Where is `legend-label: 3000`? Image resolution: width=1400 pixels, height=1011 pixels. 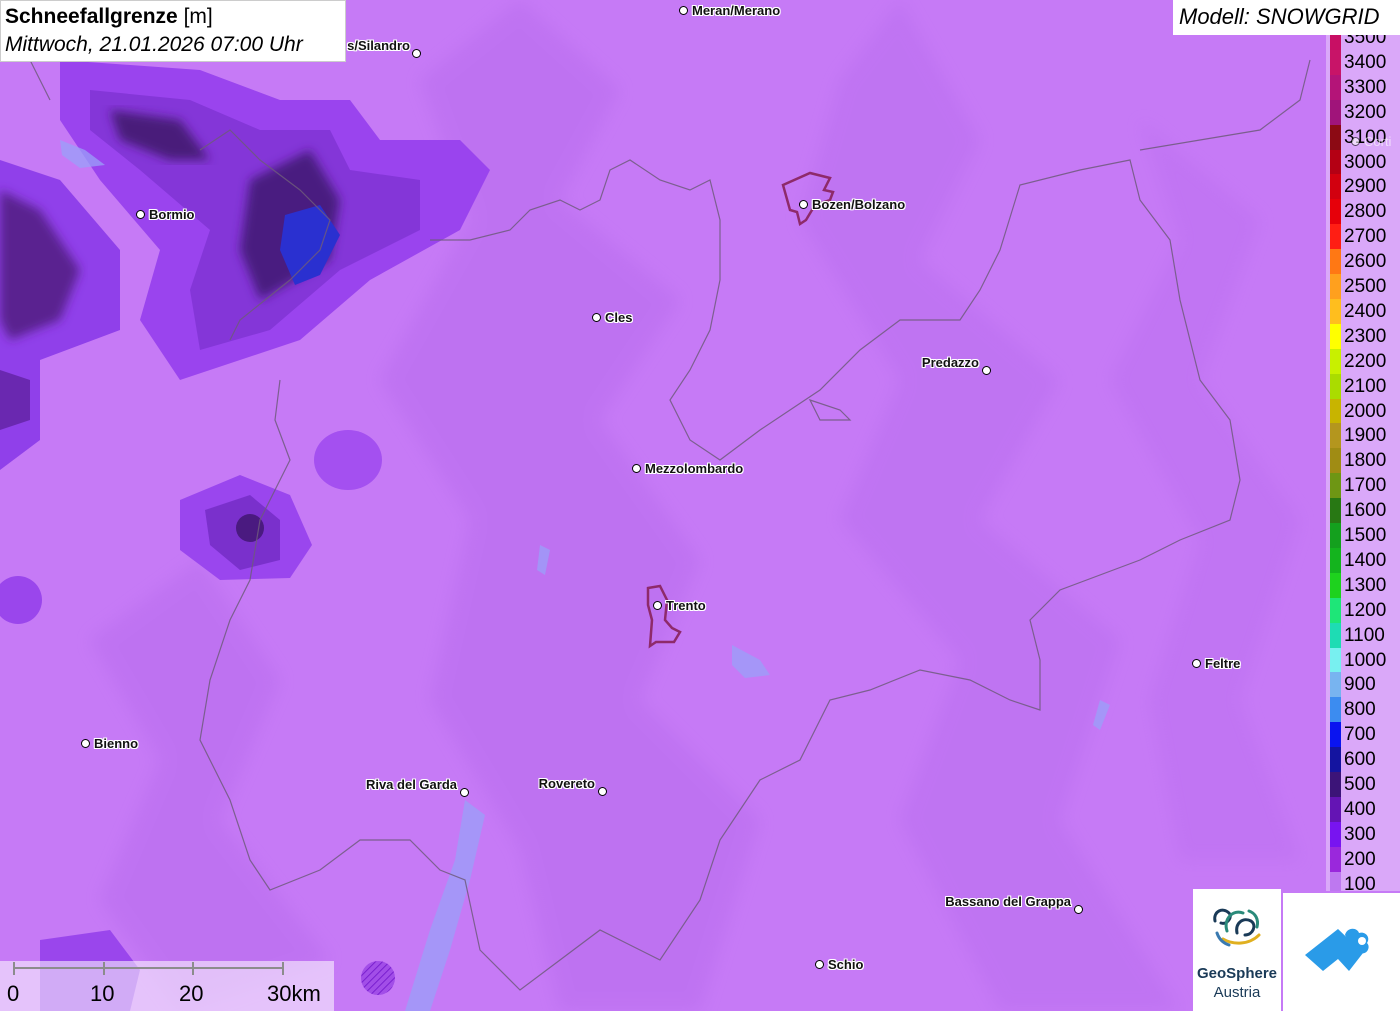
legend-label: 3000 is located at coordinates (1365, 162).